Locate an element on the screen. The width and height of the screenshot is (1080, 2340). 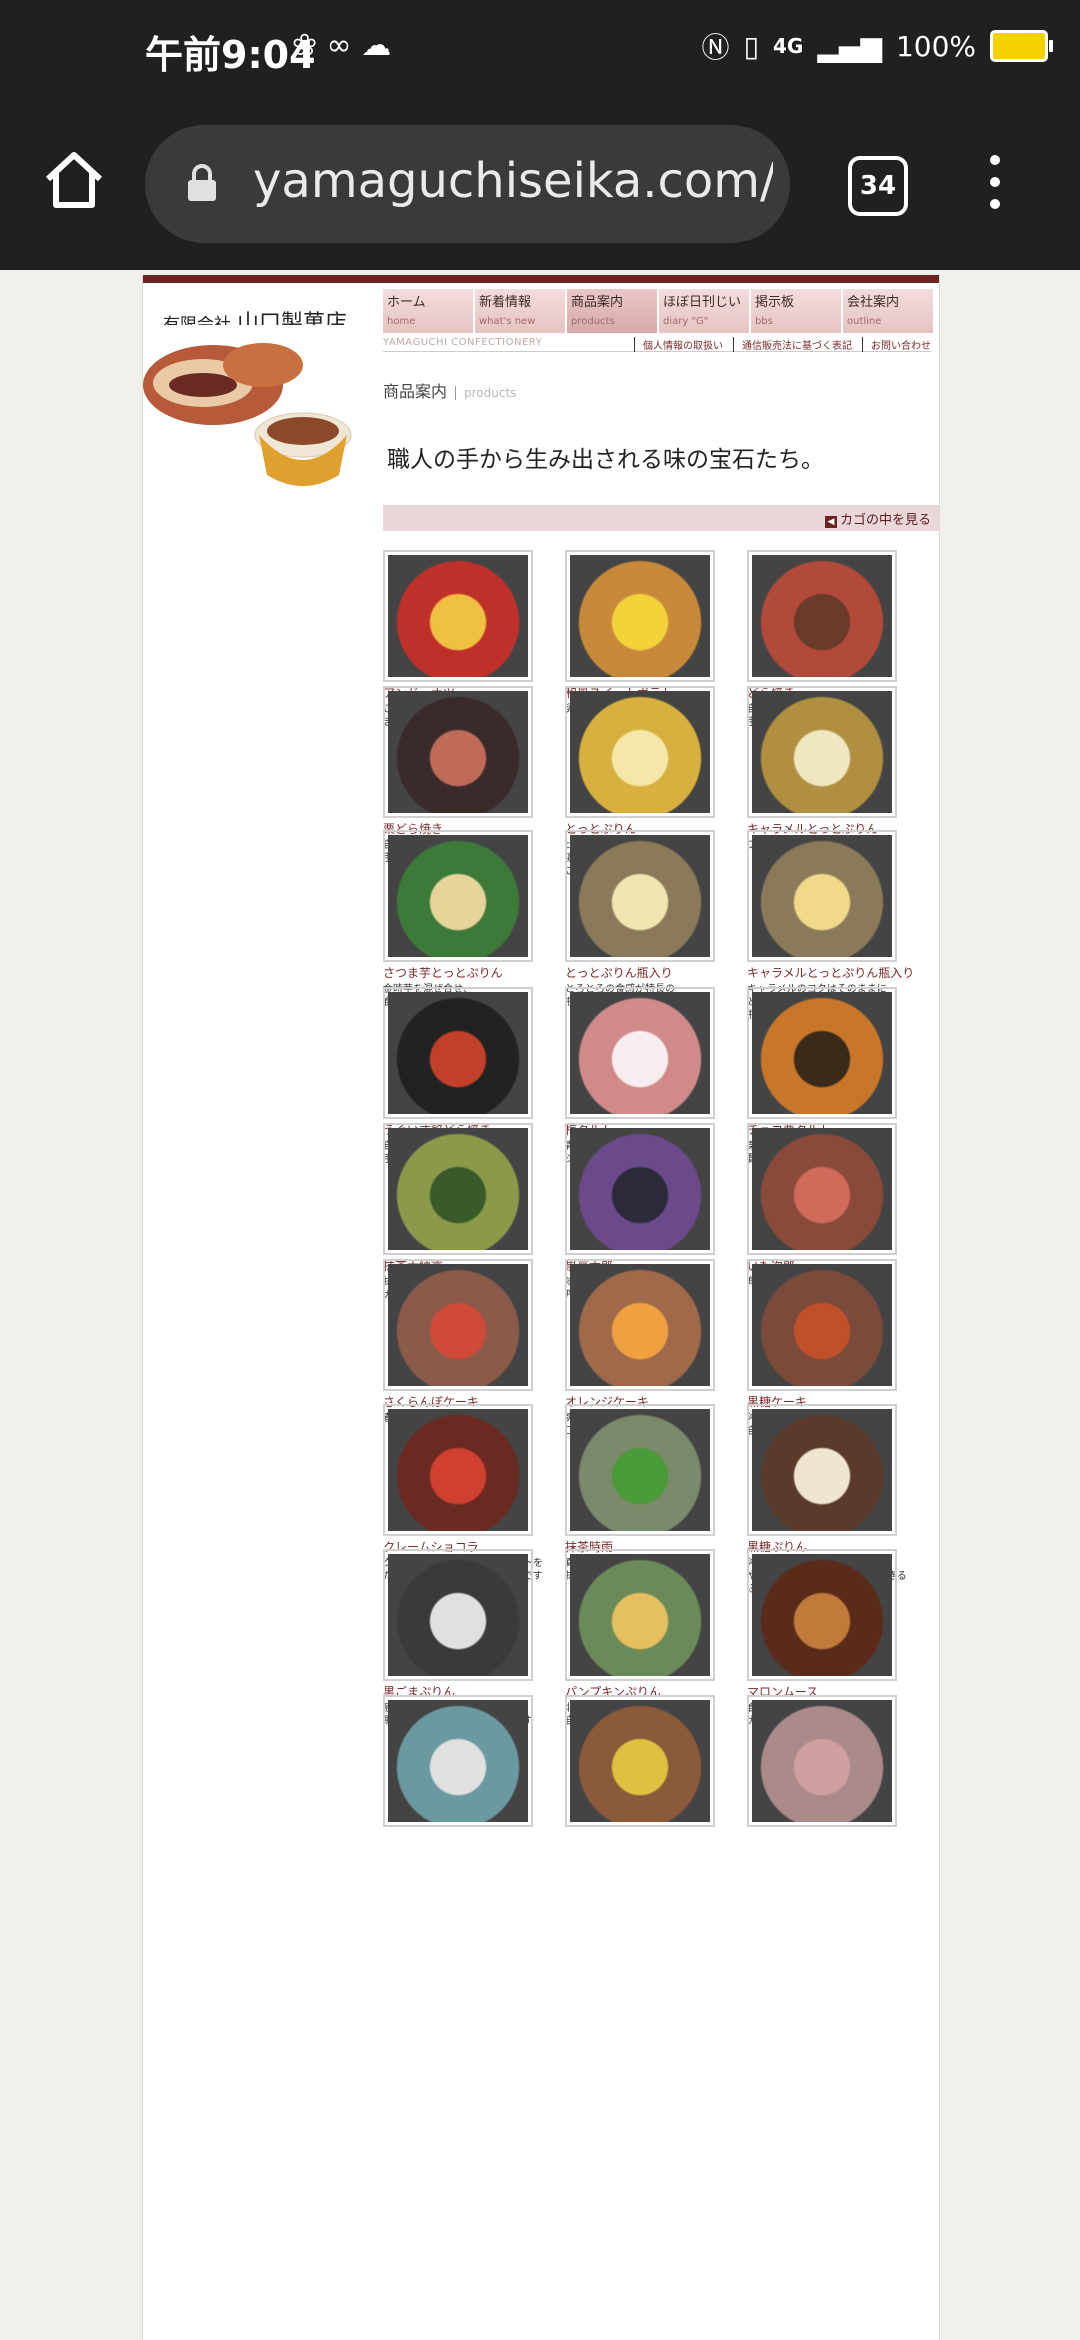
contact-link: お問い合わせ is located at coordinates (896, 344).